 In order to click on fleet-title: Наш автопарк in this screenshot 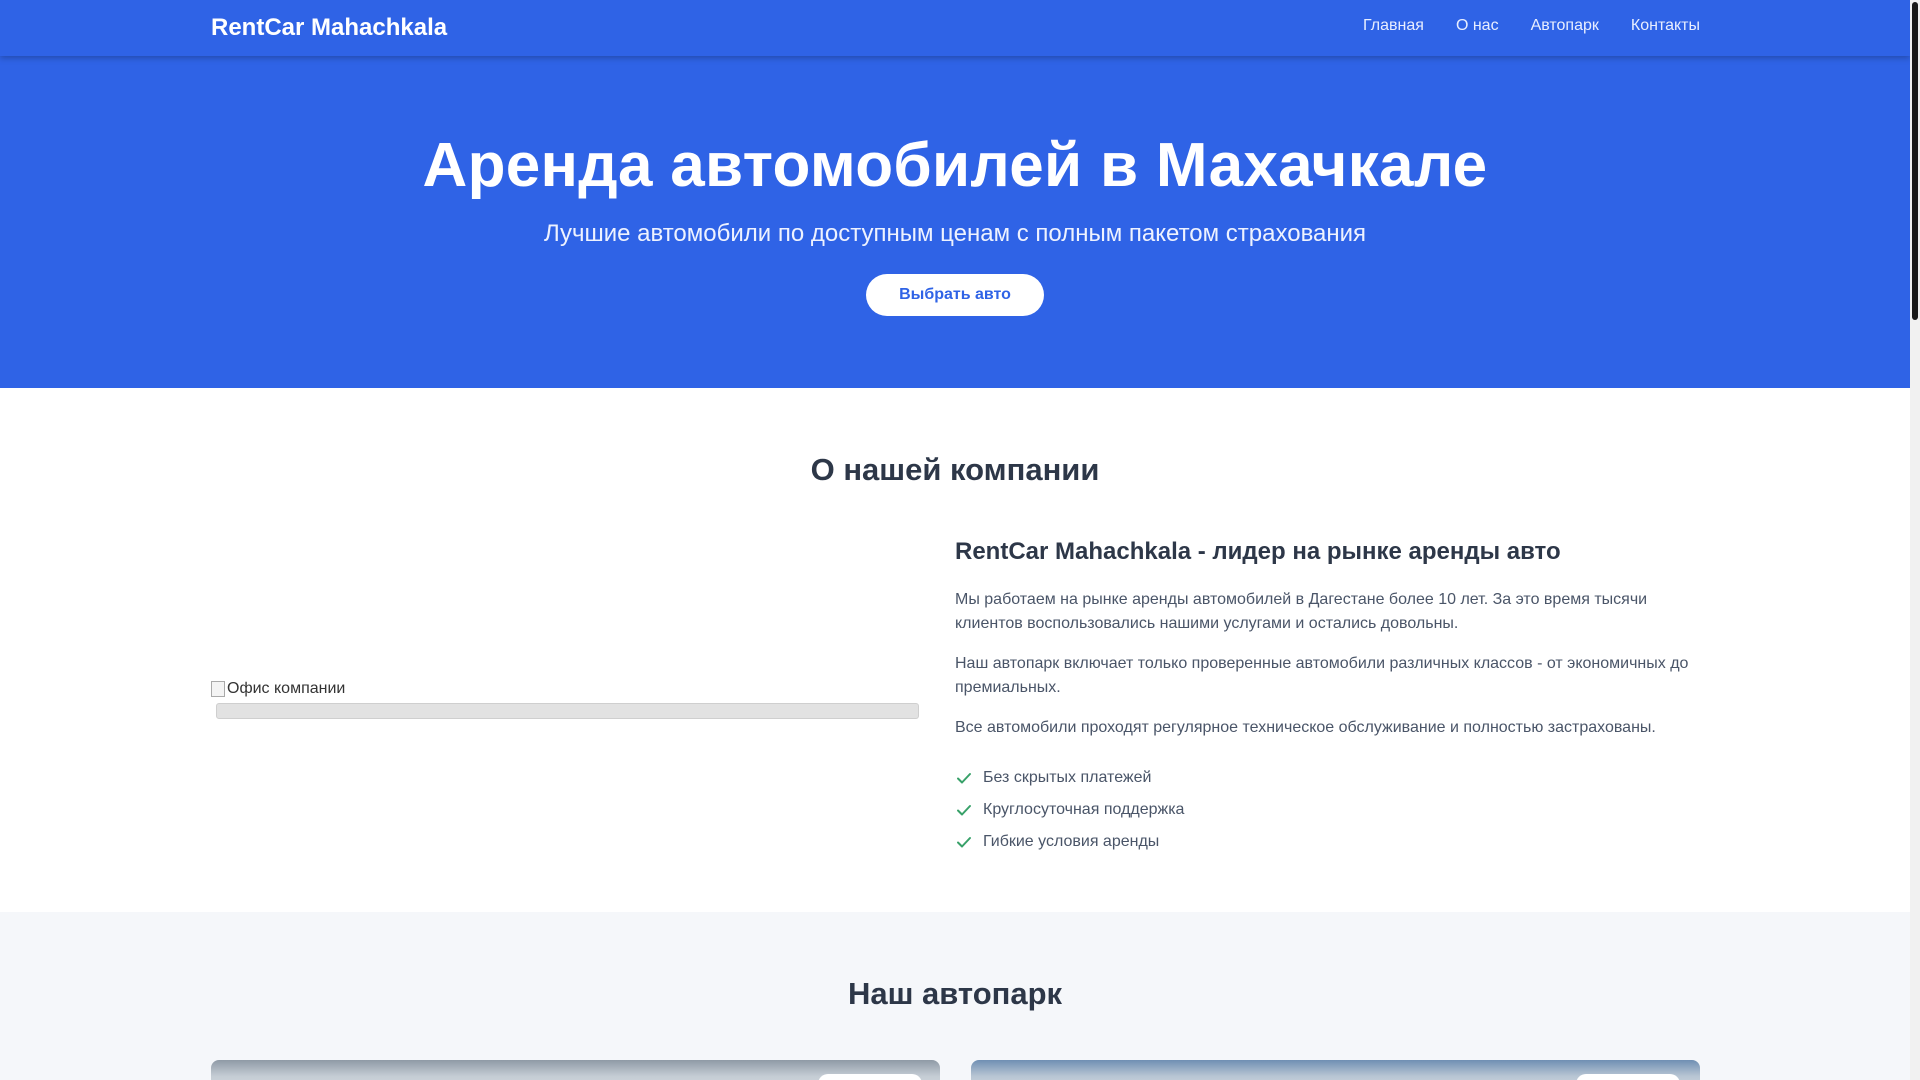, I will do `click(955, 993)`.